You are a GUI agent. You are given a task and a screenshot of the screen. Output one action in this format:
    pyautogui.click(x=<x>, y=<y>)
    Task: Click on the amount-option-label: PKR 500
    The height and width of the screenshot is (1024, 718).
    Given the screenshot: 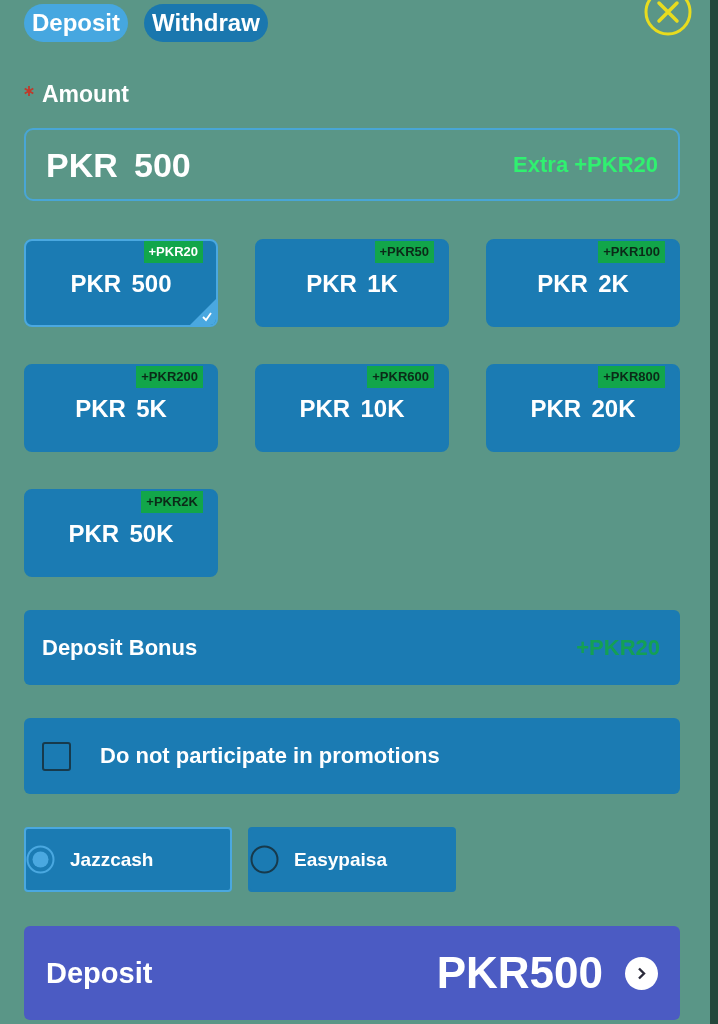 What is the action you would take?
    pyautogui.click(x=121, y=284)
    